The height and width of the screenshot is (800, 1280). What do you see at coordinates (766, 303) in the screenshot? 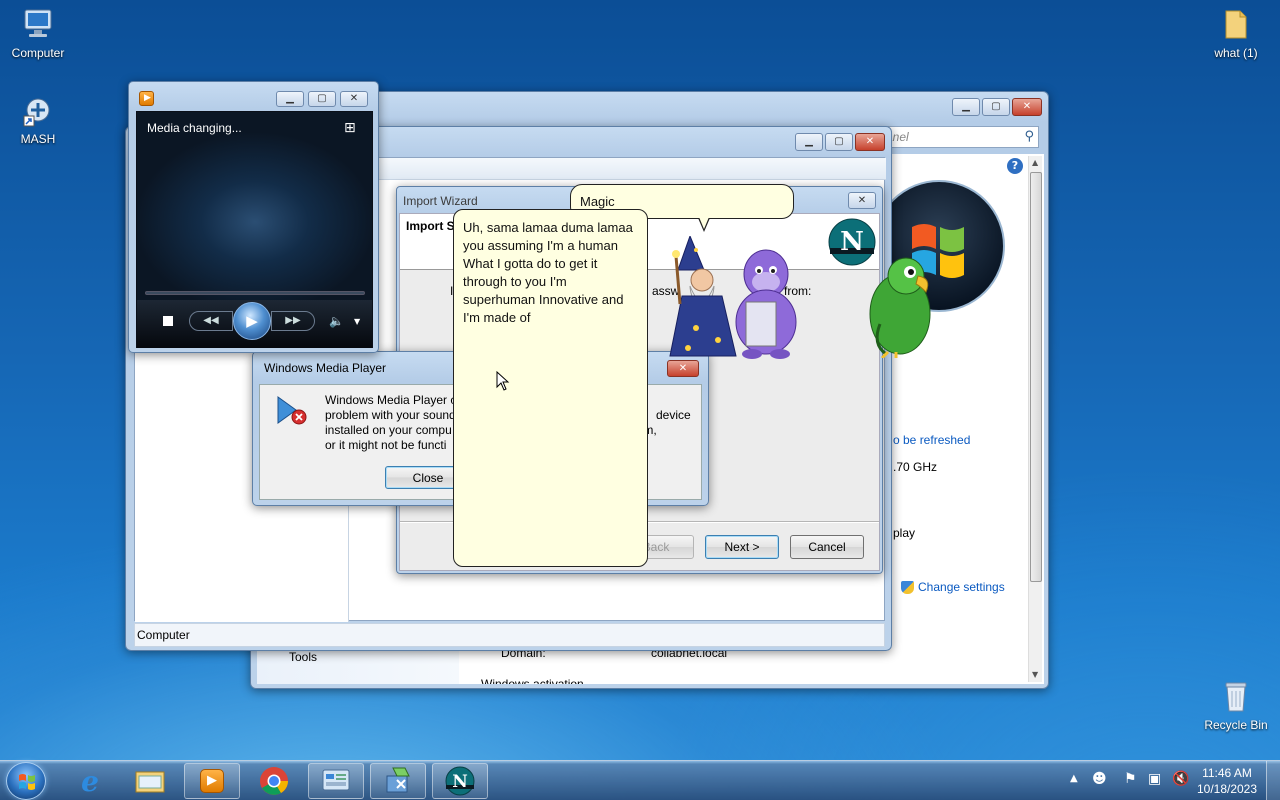
I see `bonzi-buddy-character` at bounding box center [766, 303].